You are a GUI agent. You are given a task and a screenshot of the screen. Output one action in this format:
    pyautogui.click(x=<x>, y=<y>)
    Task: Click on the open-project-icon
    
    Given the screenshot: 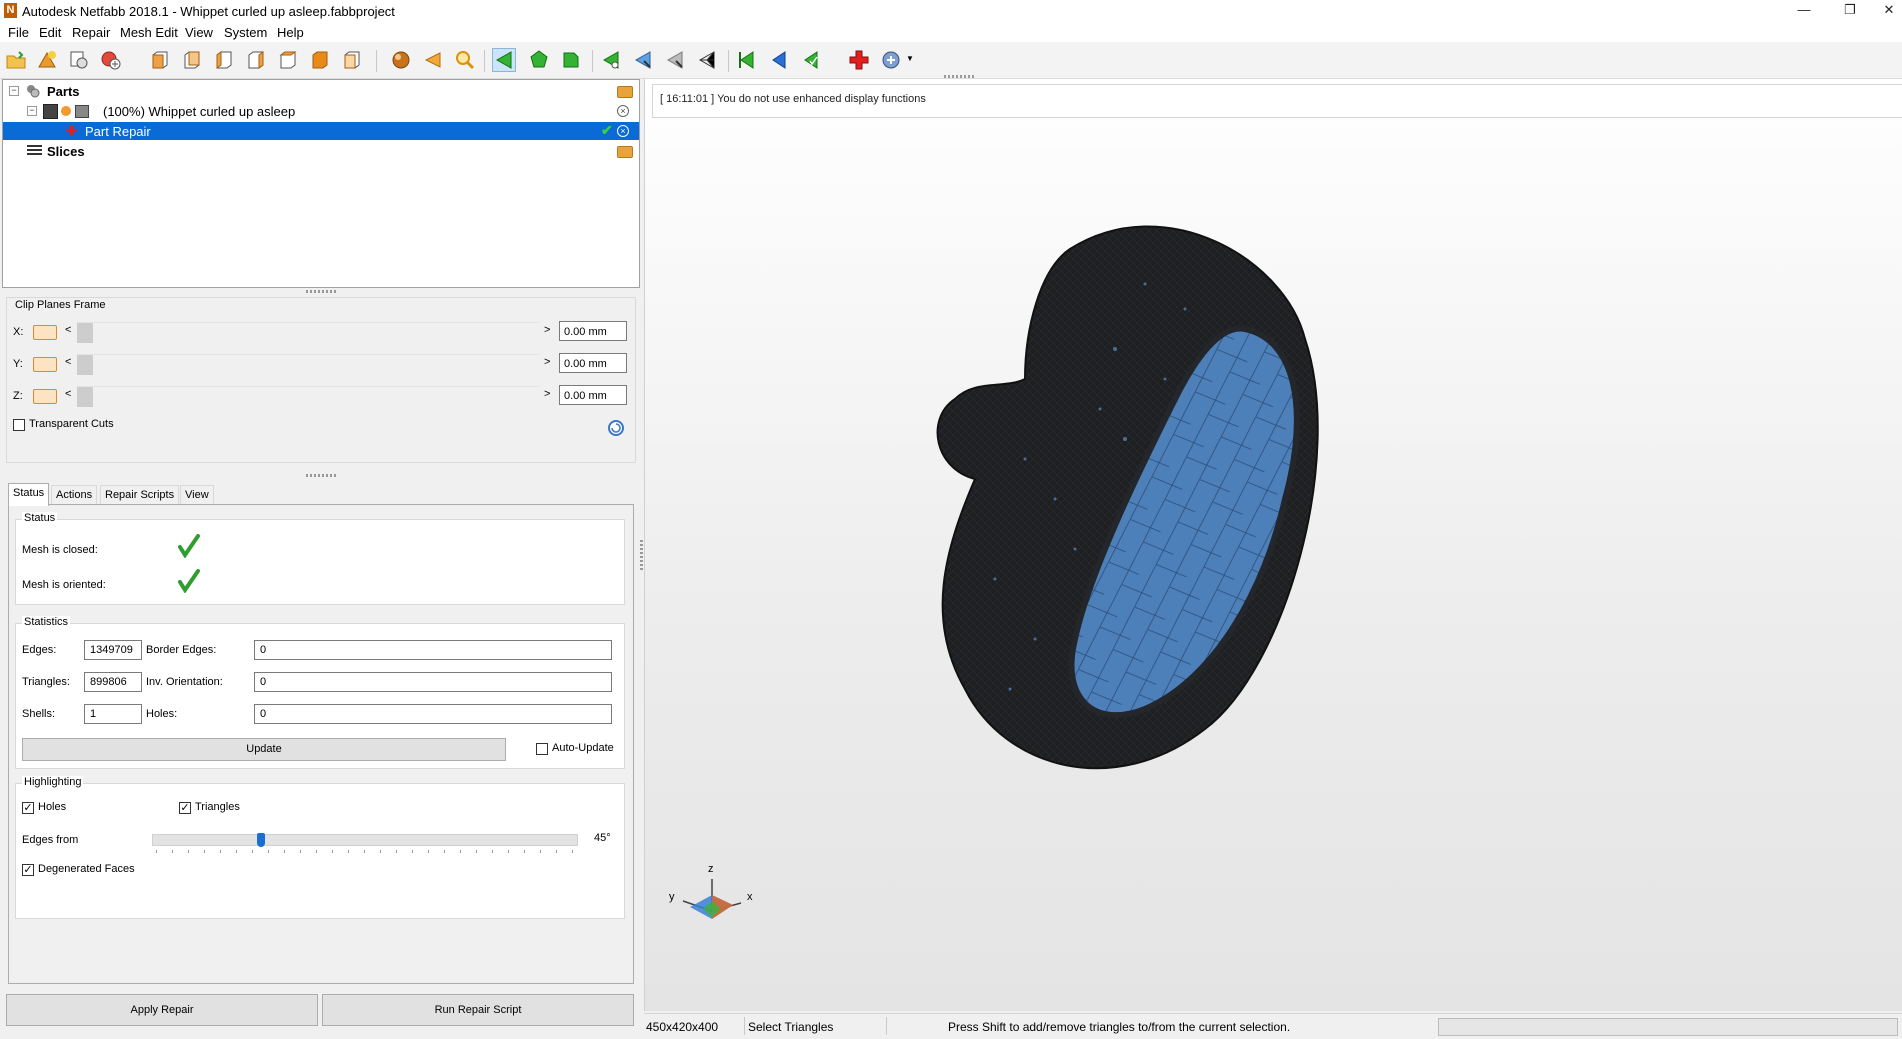 What is the action you would take?
    pyautogui.click(x=16, y=60)
    